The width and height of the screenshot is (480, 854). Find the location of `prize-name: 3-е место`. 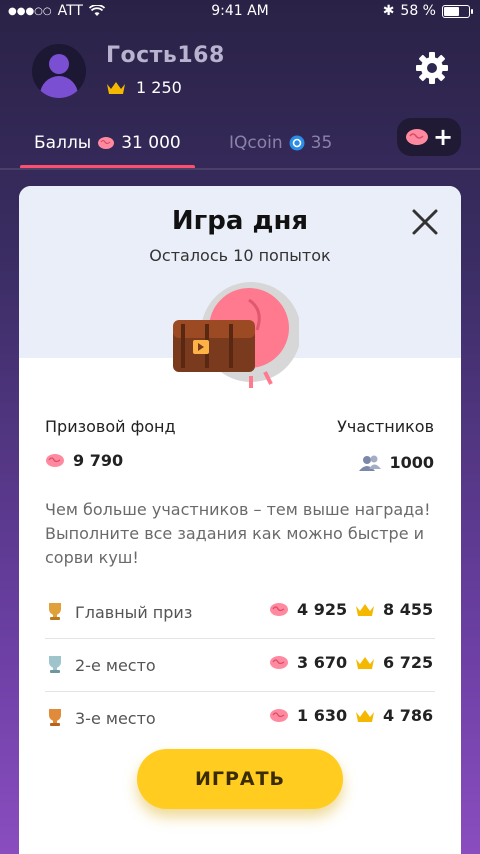

prize-name: 3-е место is located at coordinates (115, 718).